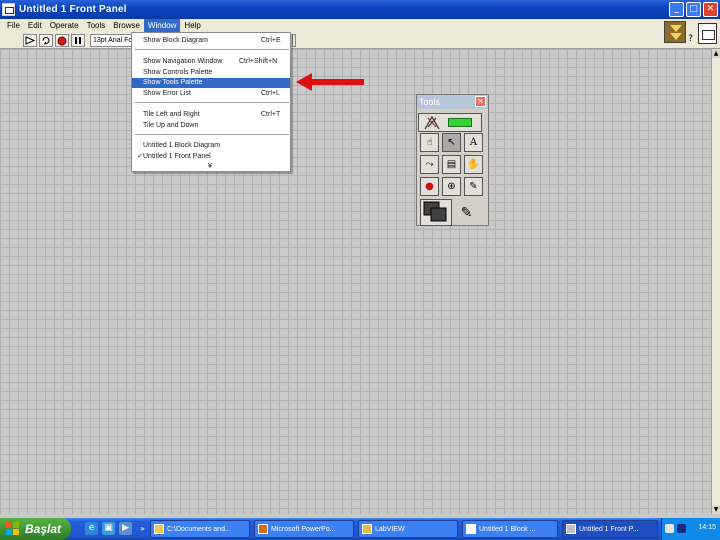 This screenshot has width=720, height=540. Describe the element at coordinates (690, 40) in the screenshot. I see `context-help-button: ?` at that location.